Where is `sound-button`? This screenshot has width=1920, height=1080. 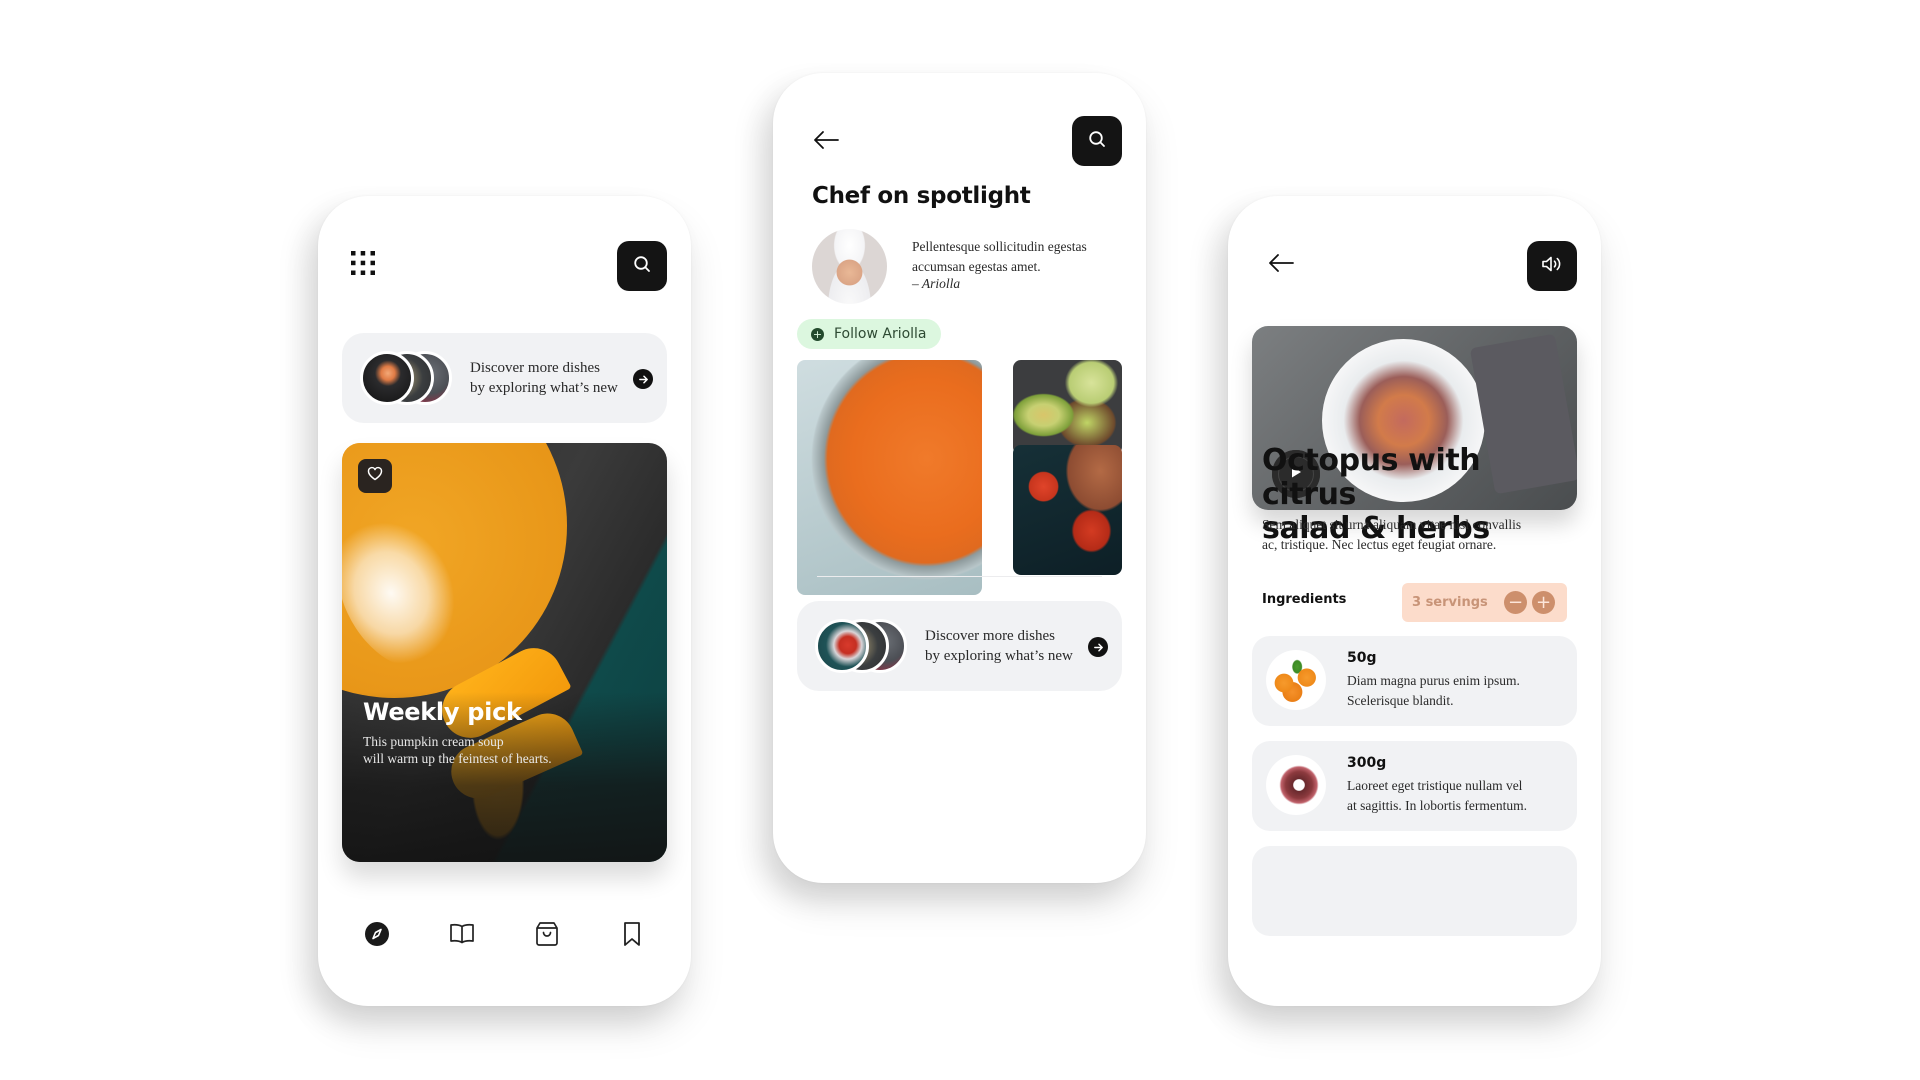 sound-button is located at coordinates (1552, 266).